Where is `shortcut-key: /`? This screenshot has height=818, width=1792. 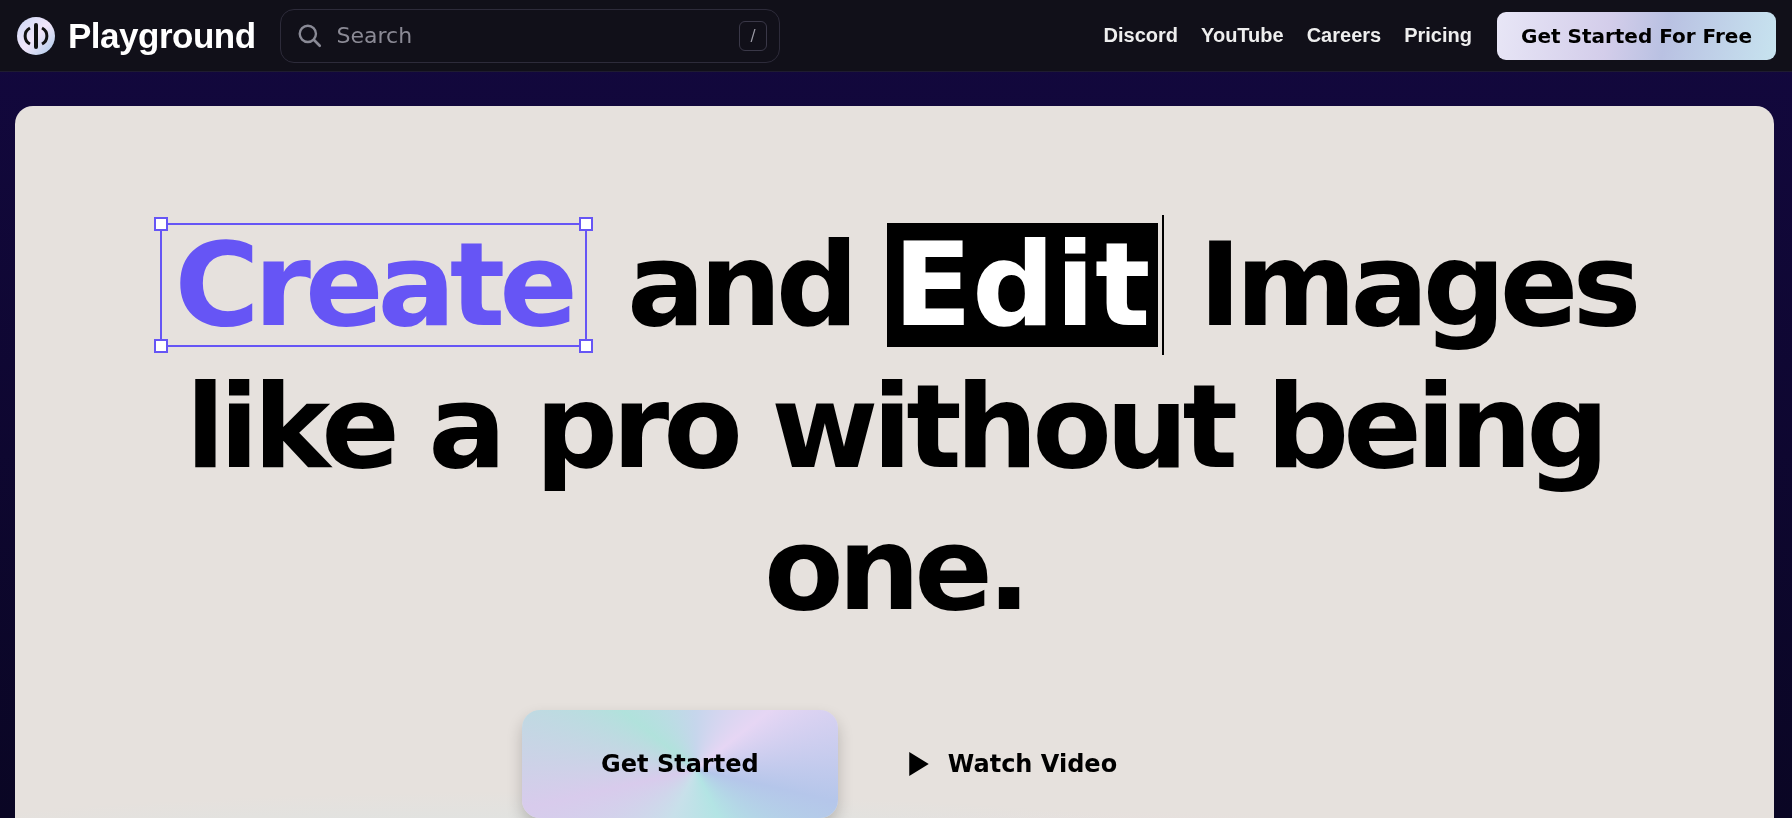
shortcut-key: / is located at coordinates (753, 35).